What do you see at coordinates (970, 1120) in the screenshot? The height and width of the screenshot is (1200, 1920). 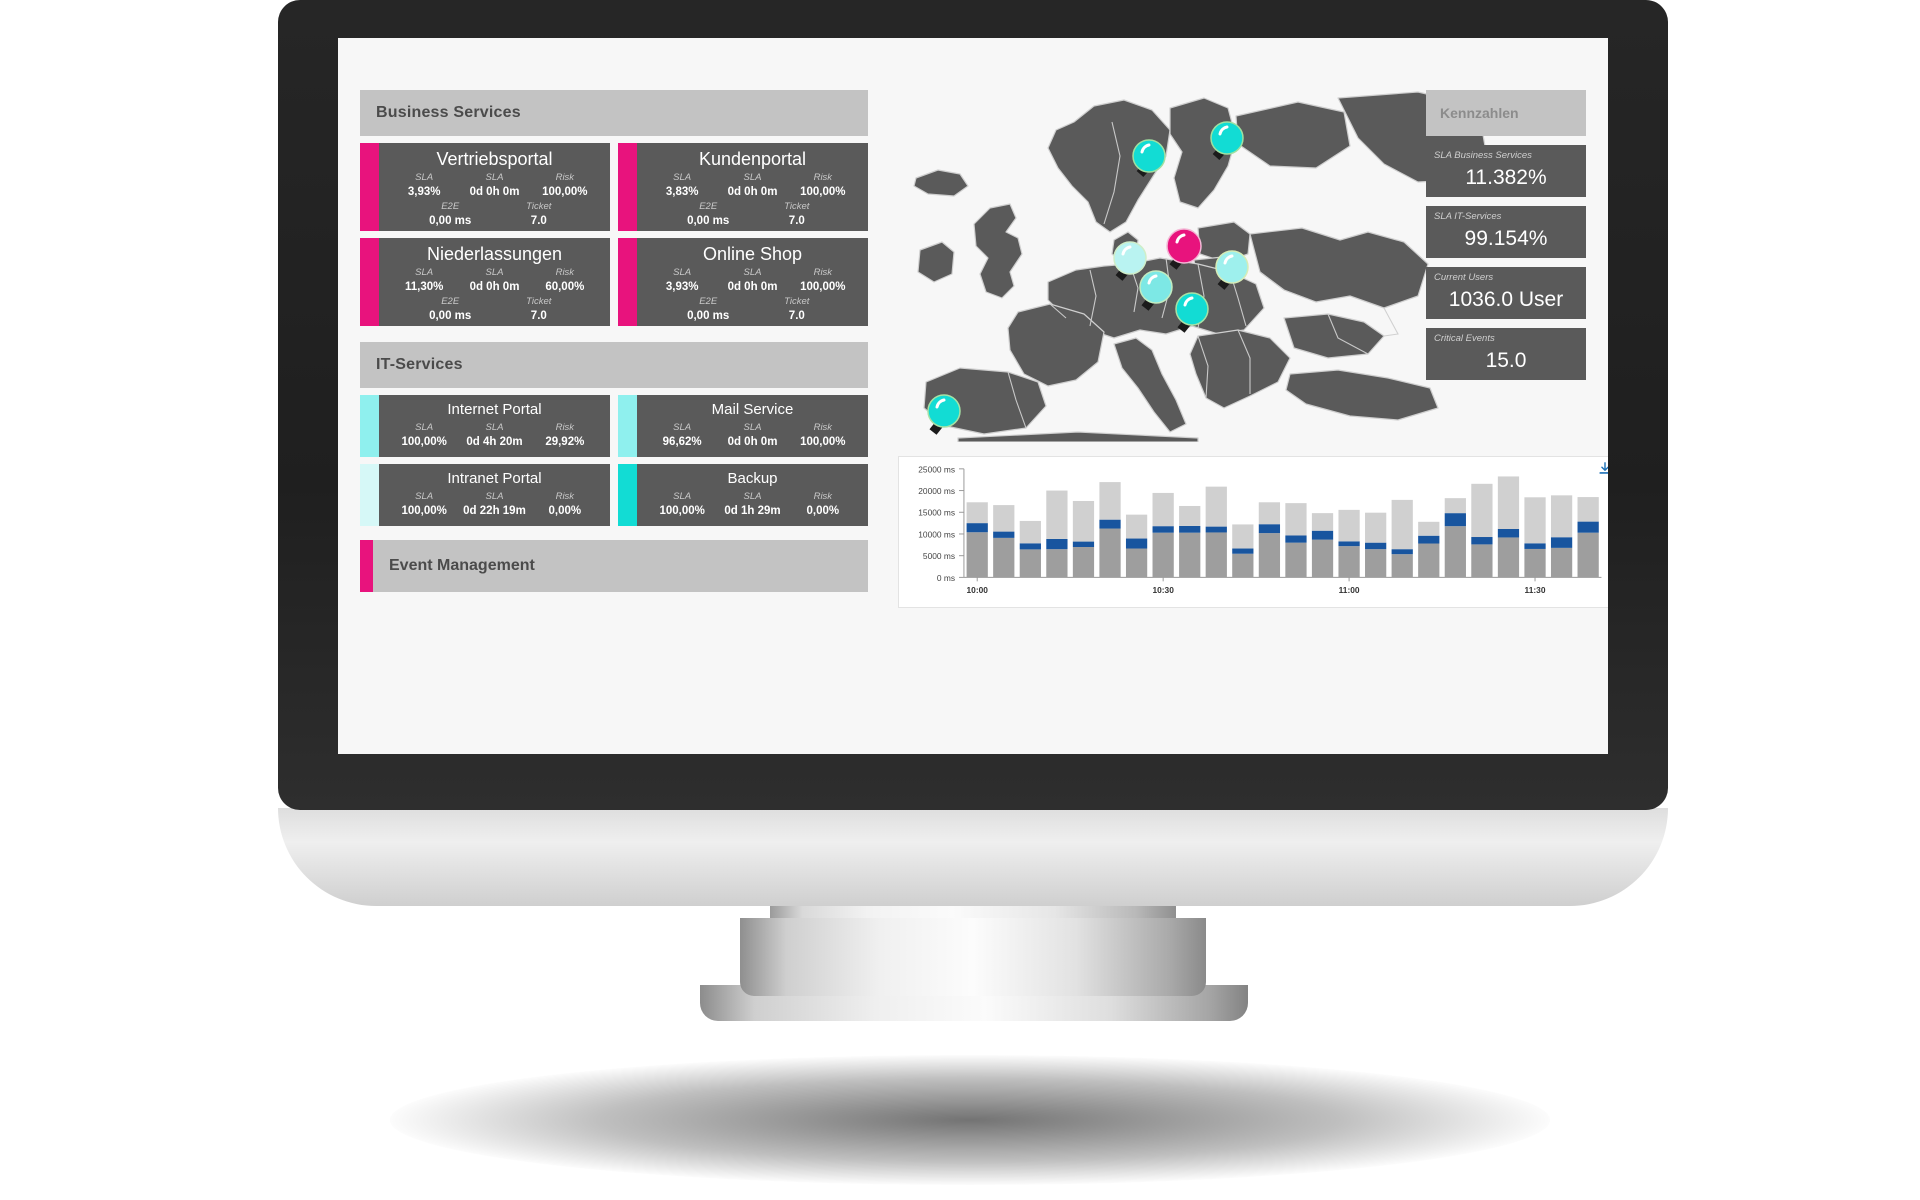 I see `monitor-shadow` at bounding box center [970, 1120].